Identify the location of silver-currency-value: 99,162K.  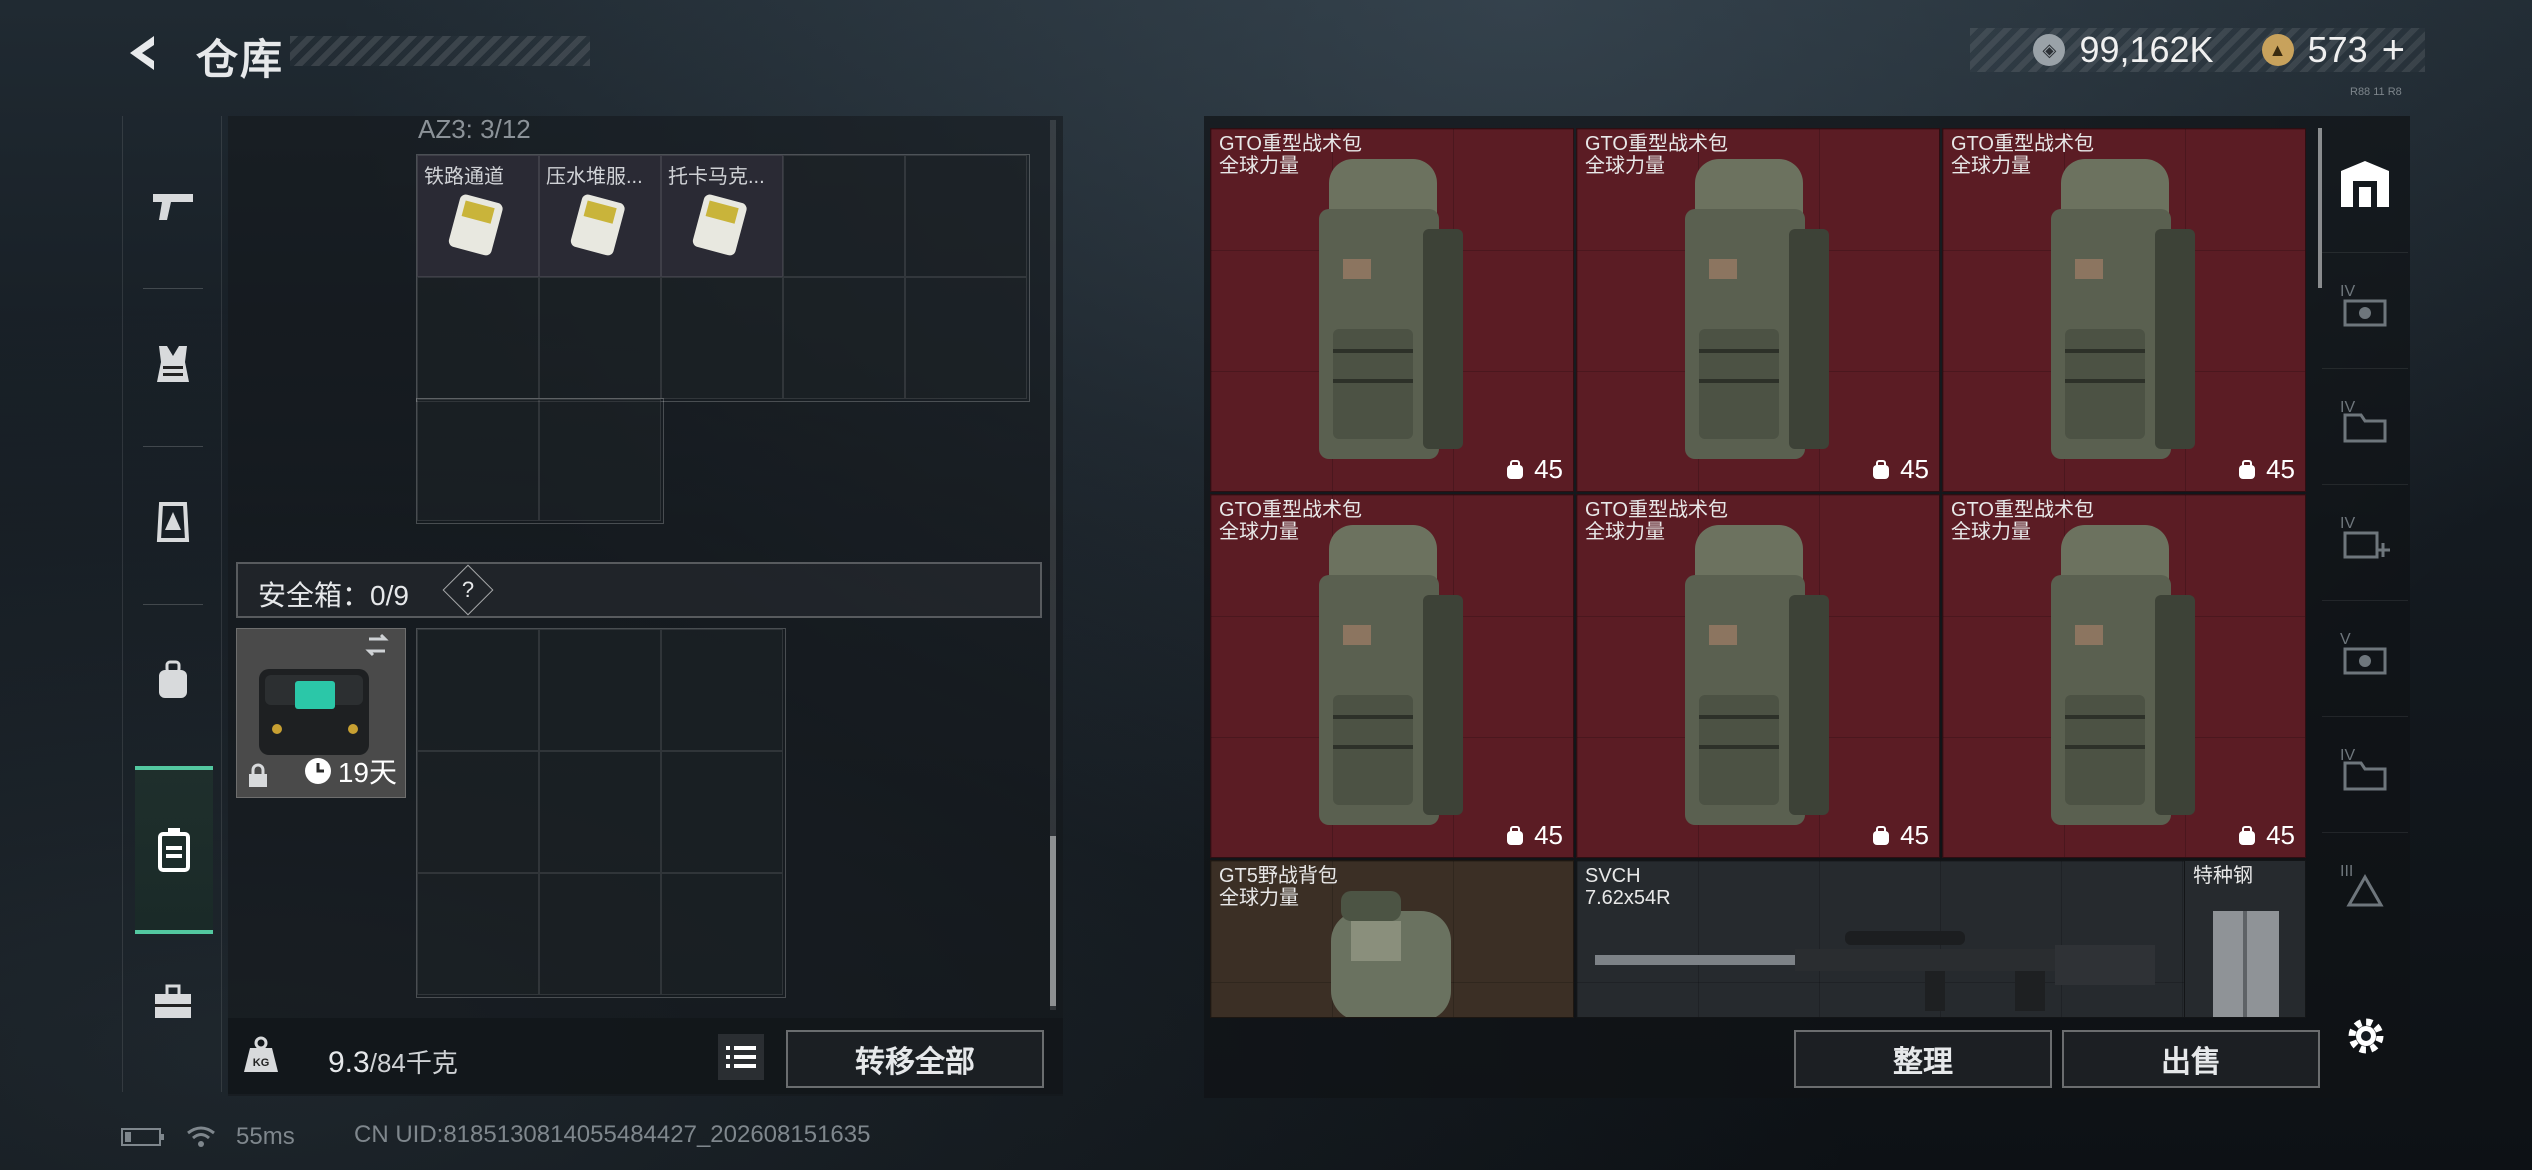
(2146, 49).